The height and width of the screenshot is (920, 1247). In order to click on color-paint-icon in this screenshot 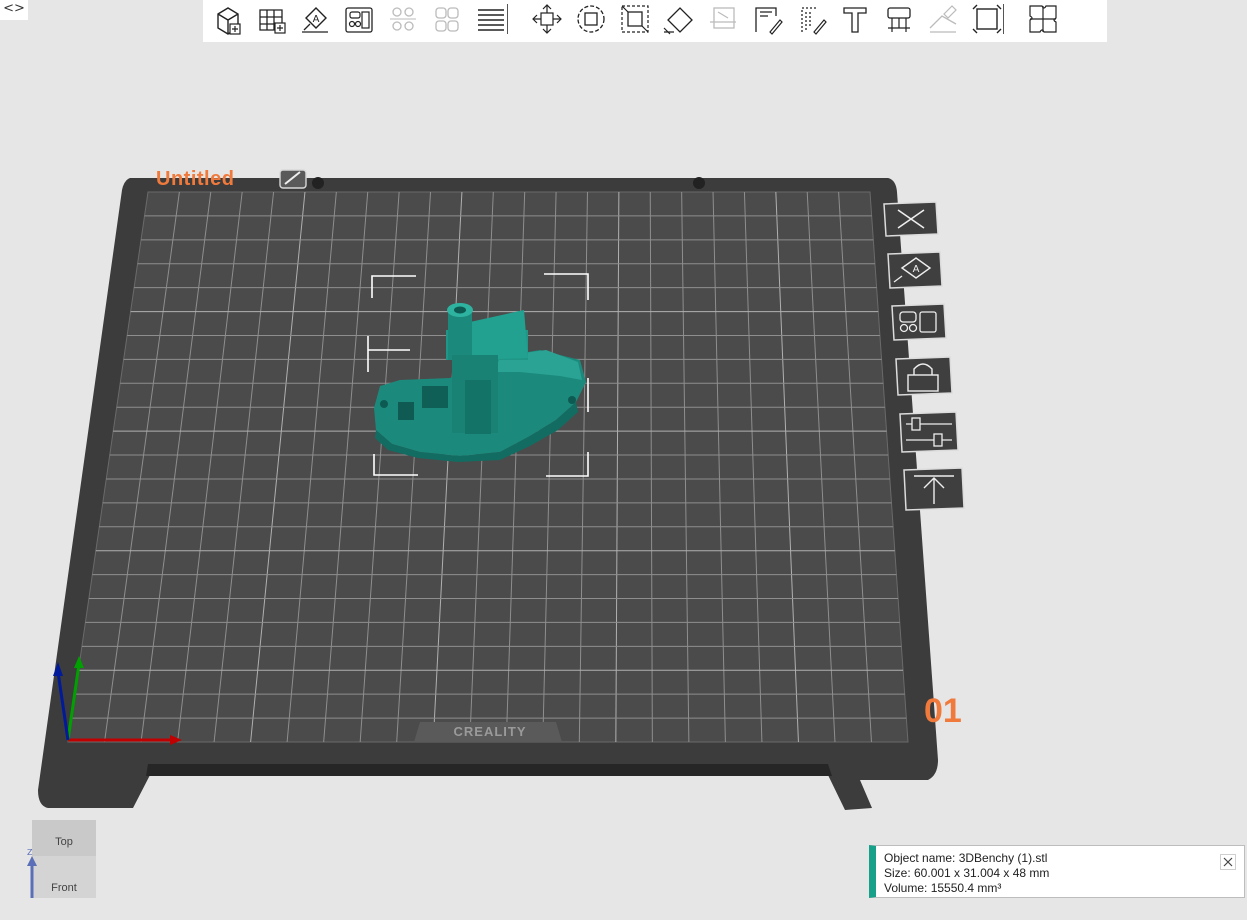, I will do `click(943, 19)`.